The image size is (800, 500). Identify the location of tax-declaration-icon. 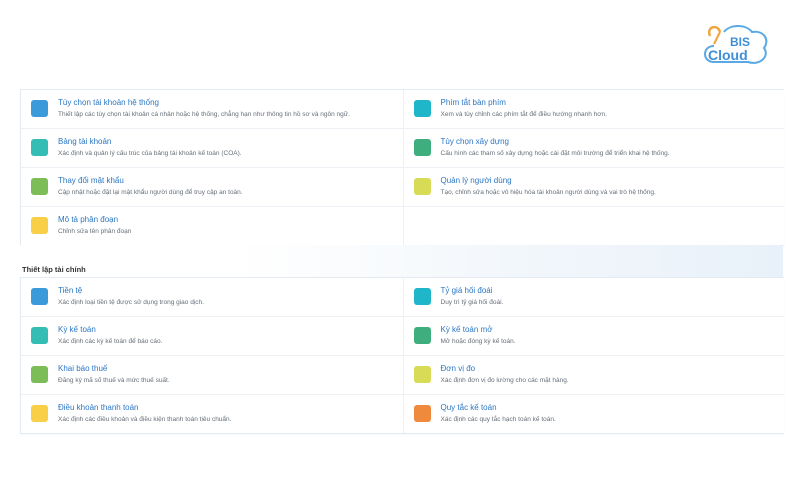
(39, 374).